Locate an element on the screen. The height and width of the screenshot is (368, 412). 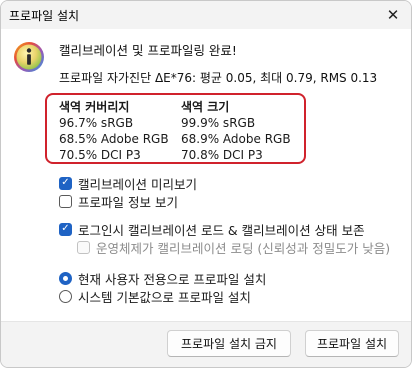
radio-current-user: 현재 사용자 전용으로 프로파일 설치 is located at coordinates (162, 278).